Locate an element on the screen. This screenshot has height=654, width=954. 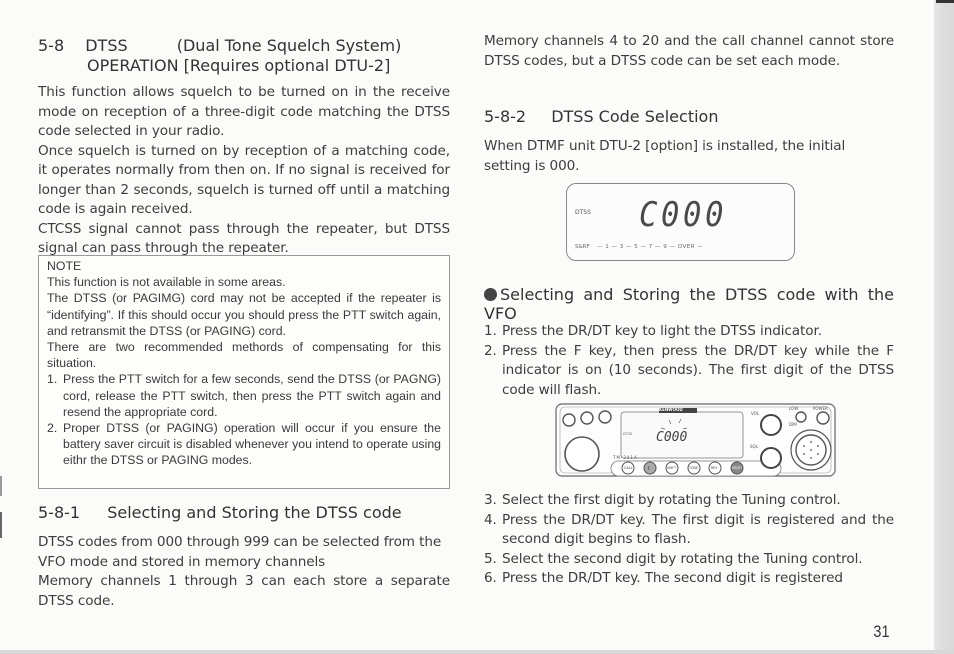
step-number: 2. is located at coordinates (490, 350).